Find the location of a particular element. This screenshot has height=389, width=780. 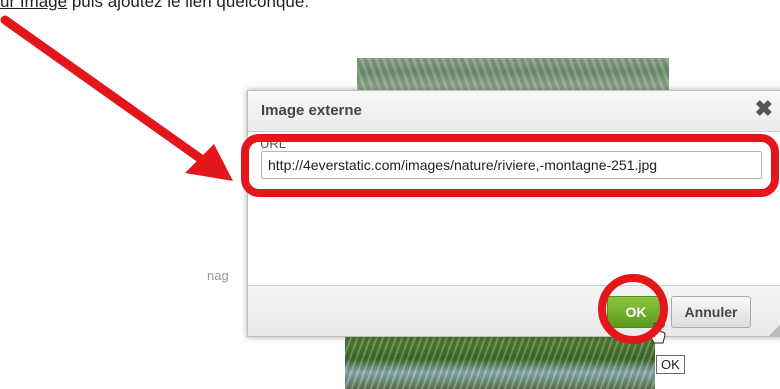

url-label: URL is located at coordinates (273, 143).